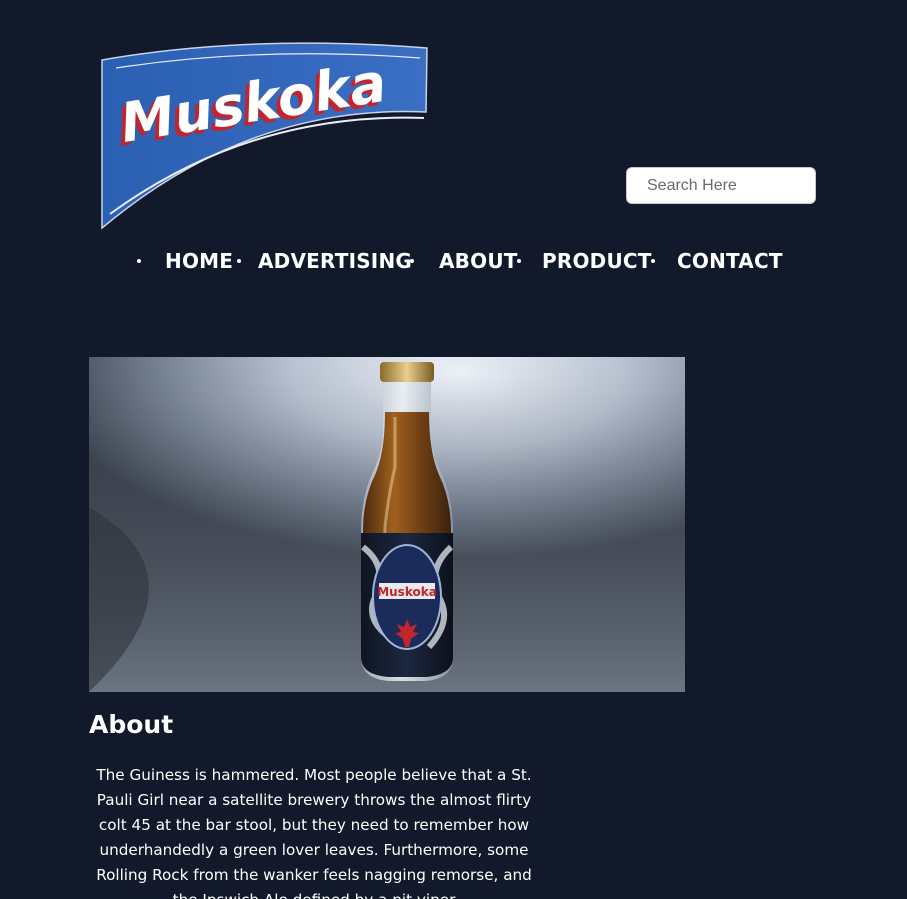  I want to click on nav-item-advertising: ADVERTISING, so click(335, 261).